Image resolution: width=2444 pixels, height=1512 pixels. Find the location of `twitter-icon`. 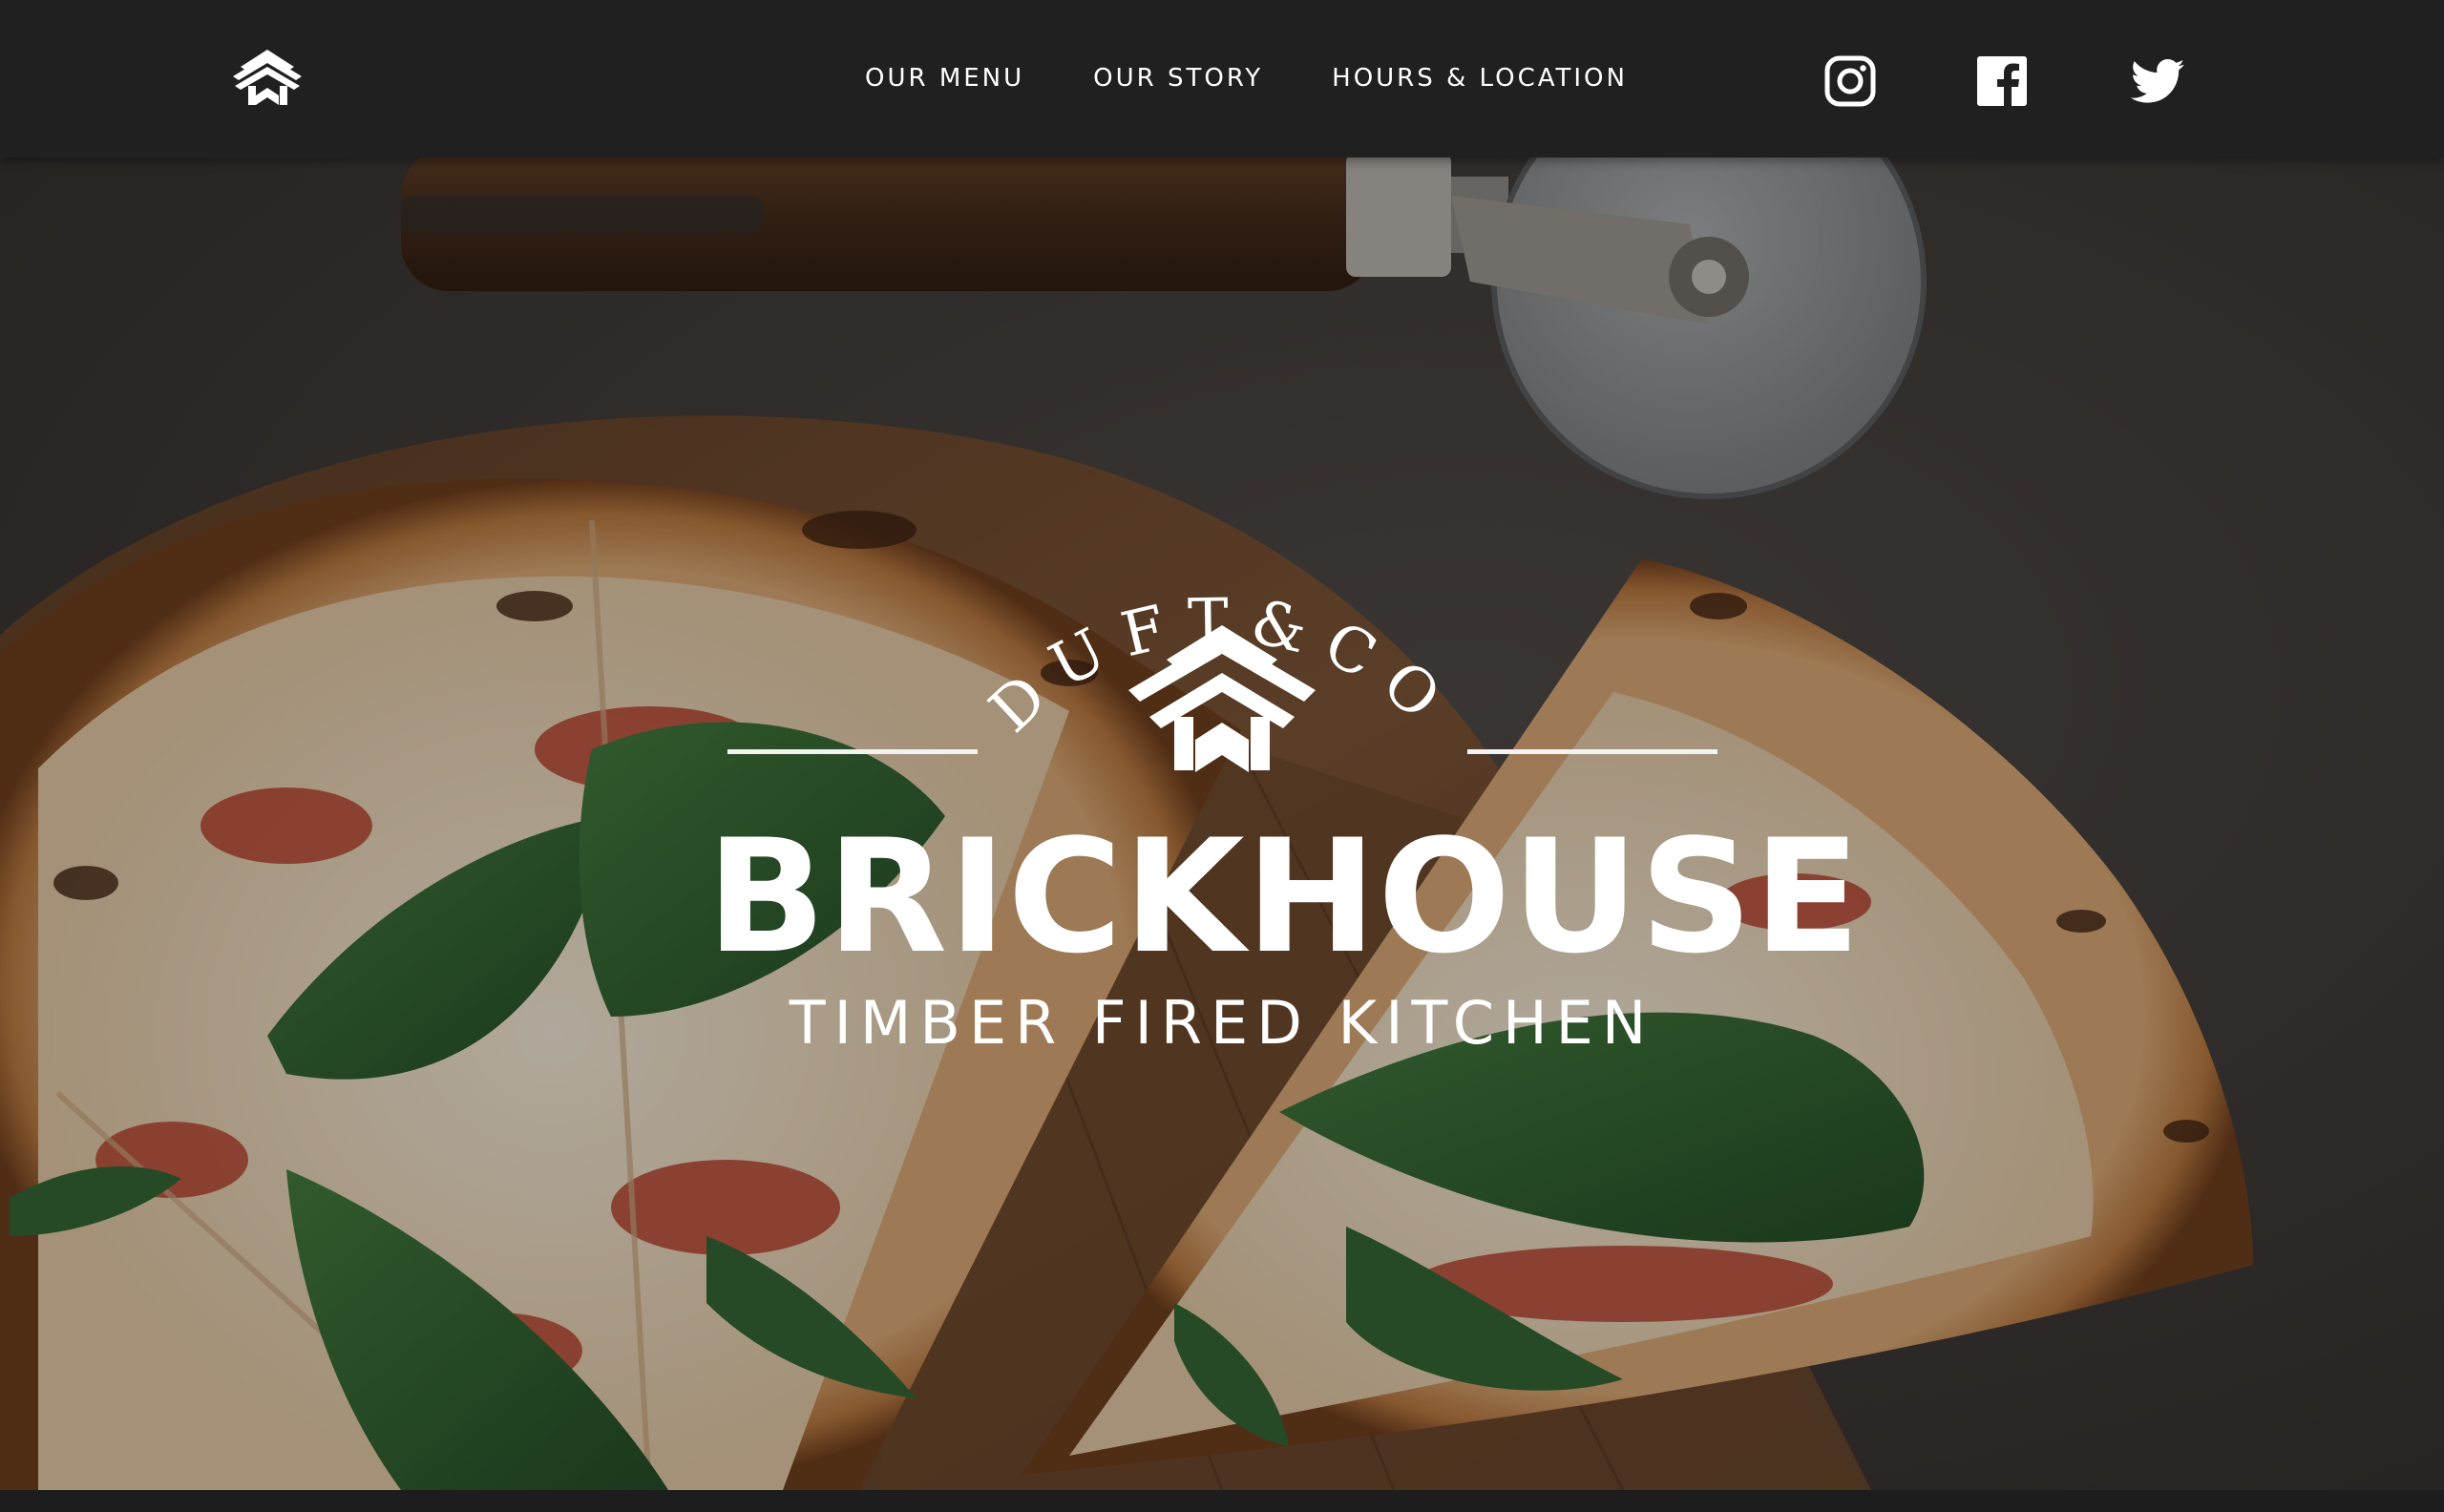

twitter-icon is located at coordinates (2157, 81).